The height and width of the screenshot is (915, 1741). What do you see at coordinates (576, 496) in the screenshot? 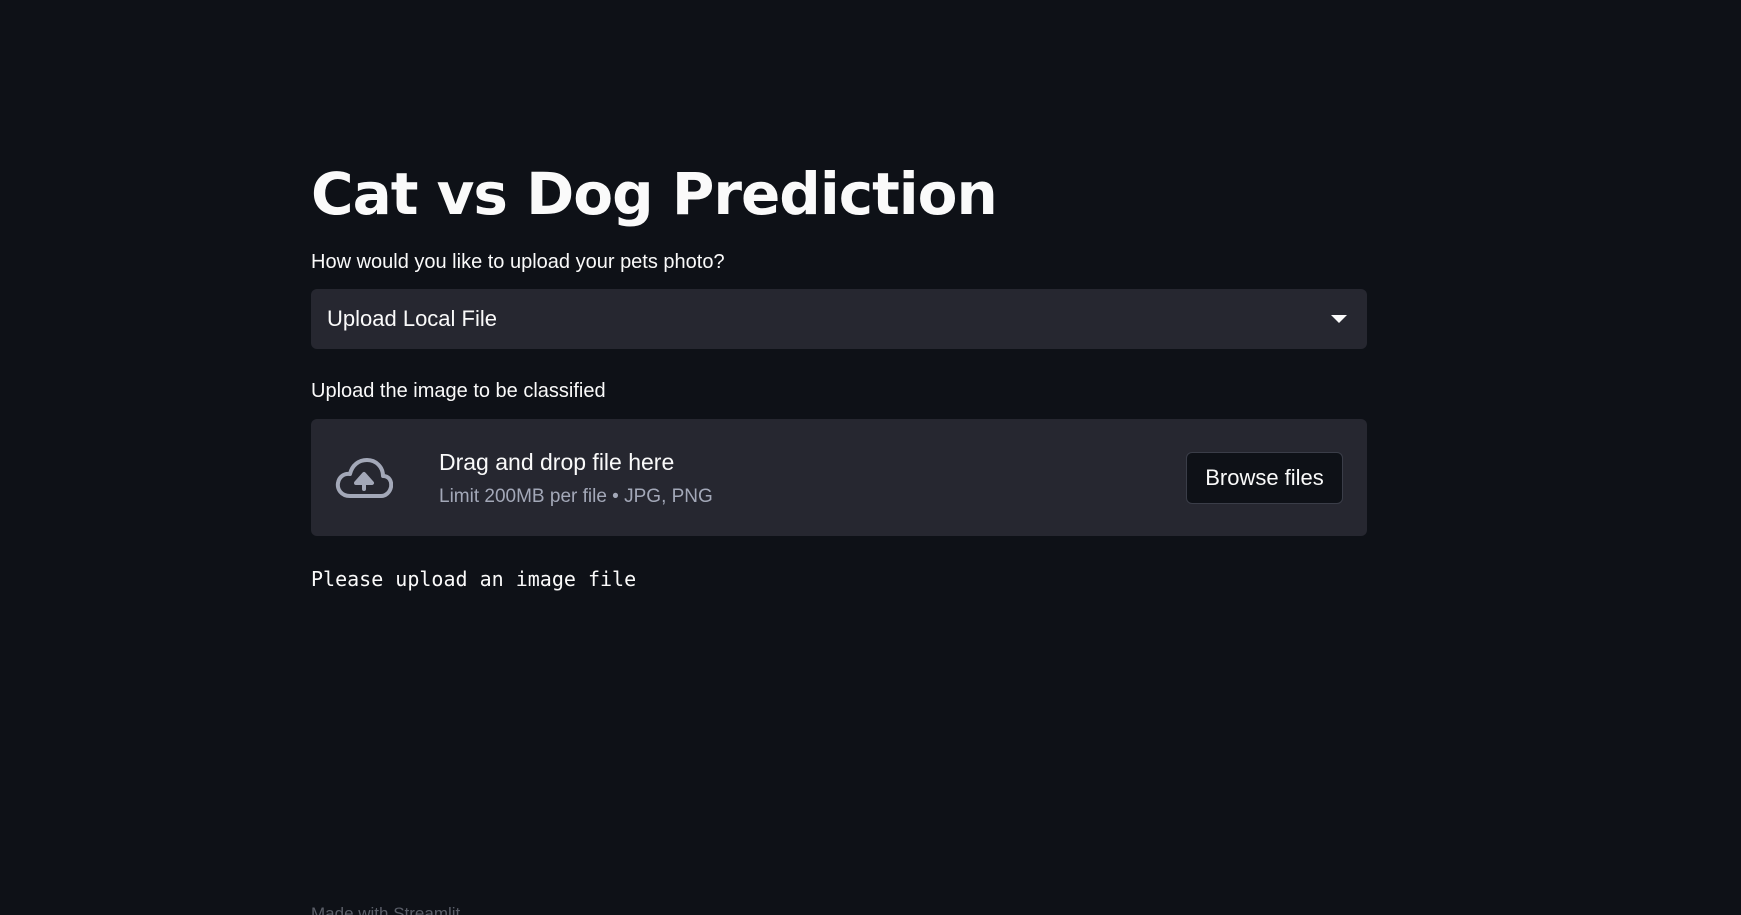
I see `dropzone-limit-text: Limit 200MB per file • JPG, PNG` at bounding box center [576, 496].